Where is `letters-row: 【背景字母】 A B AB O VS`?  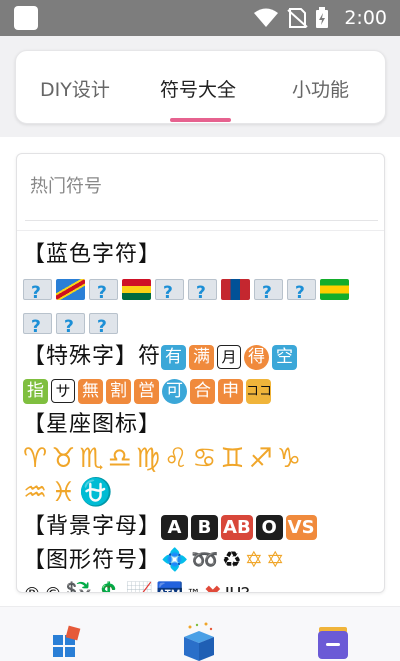
letters-row: 【背景字母】 A B AB O VS is located at coordinates (202, 527).